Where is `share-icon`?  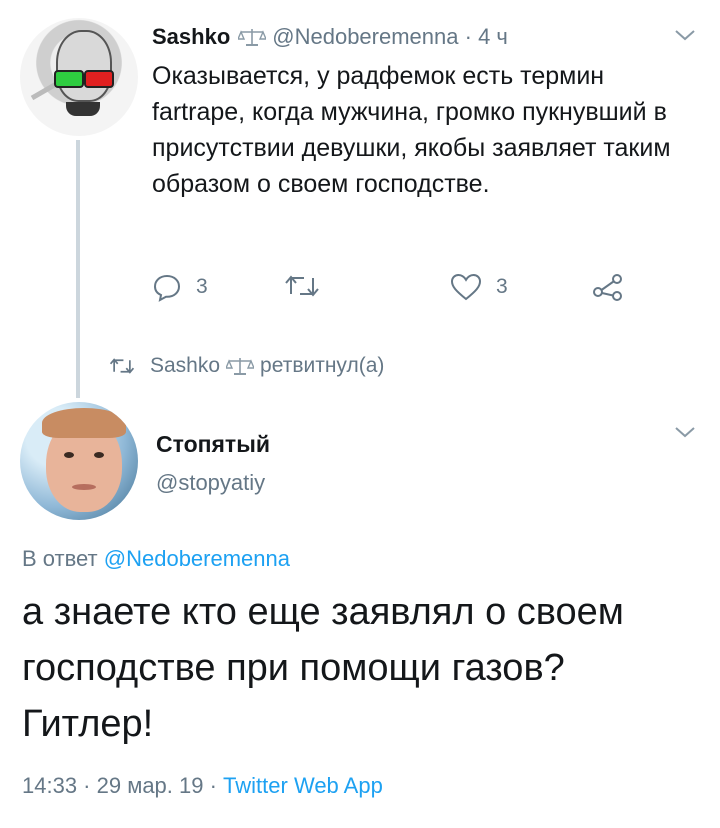 share-icon is located at coordinates (607, 287).